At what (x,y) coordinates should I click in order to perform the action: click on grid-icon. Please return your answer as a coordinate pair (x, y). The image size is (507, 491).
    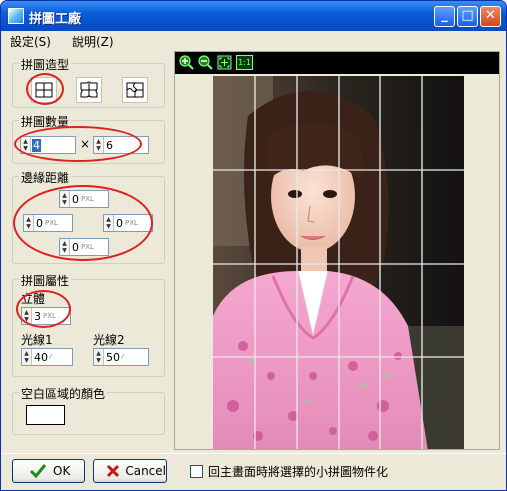
    Looking at the image, I should click on (44, 90).